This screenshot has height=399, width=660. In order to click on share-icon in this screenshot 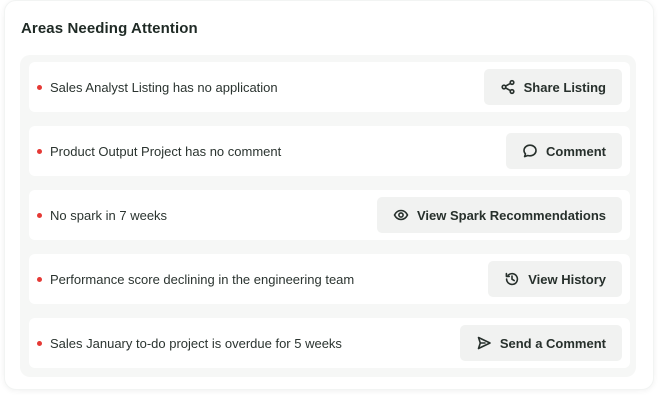, I will do `click(508, 87)`.